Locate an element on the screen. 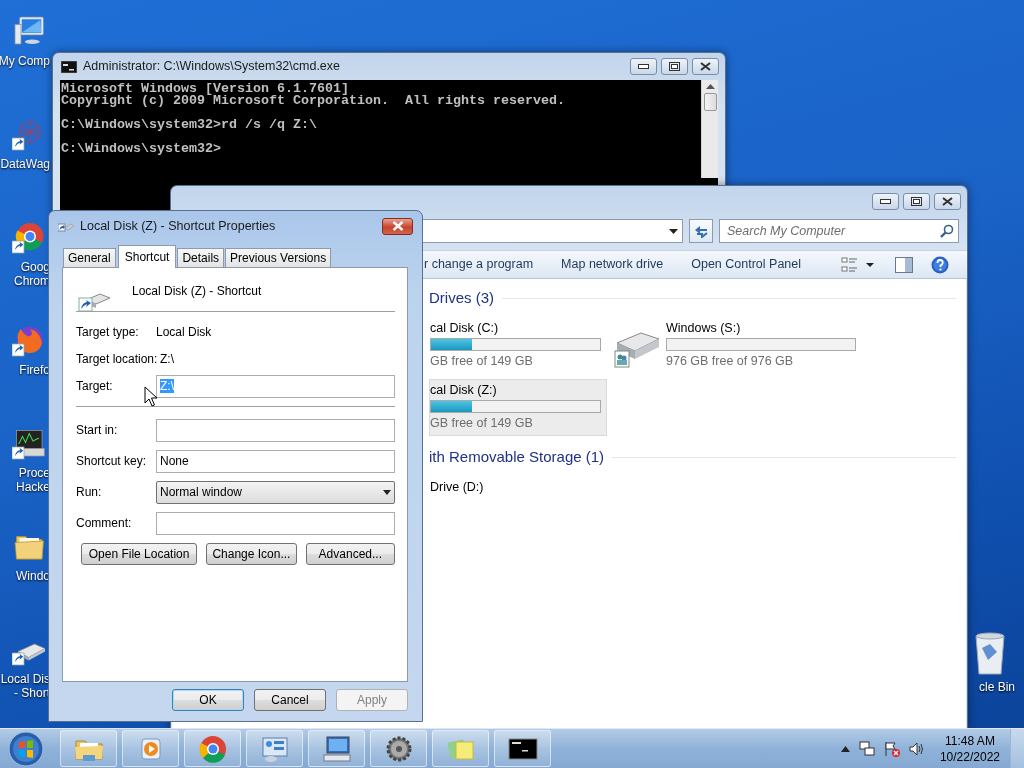  dropdown-arrow-icon is located at coordinates (673, 231).